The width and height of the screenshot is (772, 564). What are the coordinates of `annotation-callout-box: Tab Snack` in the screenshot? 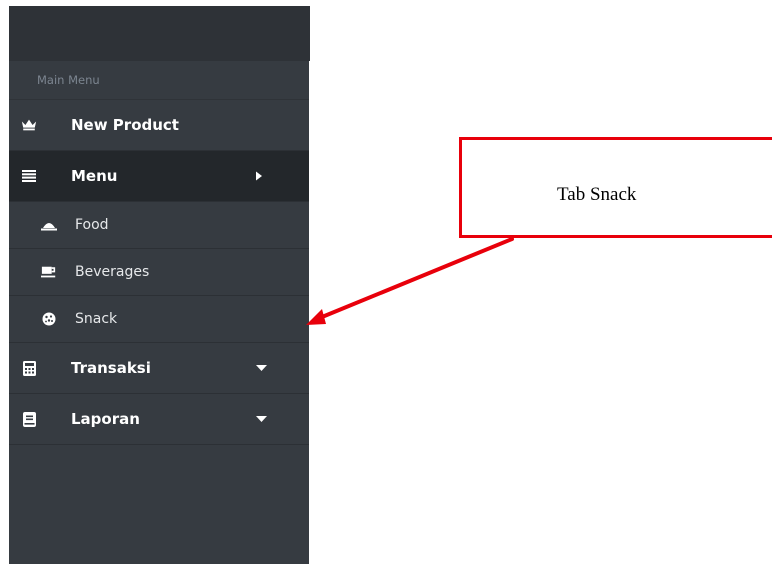 It's located at (615, 187).